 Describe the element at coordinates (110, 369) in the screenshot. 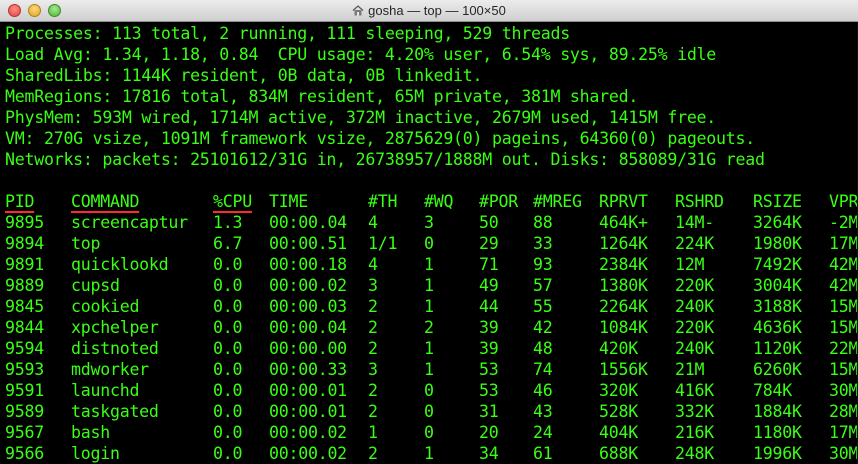

I see `cell-command: mdworker` at that location.